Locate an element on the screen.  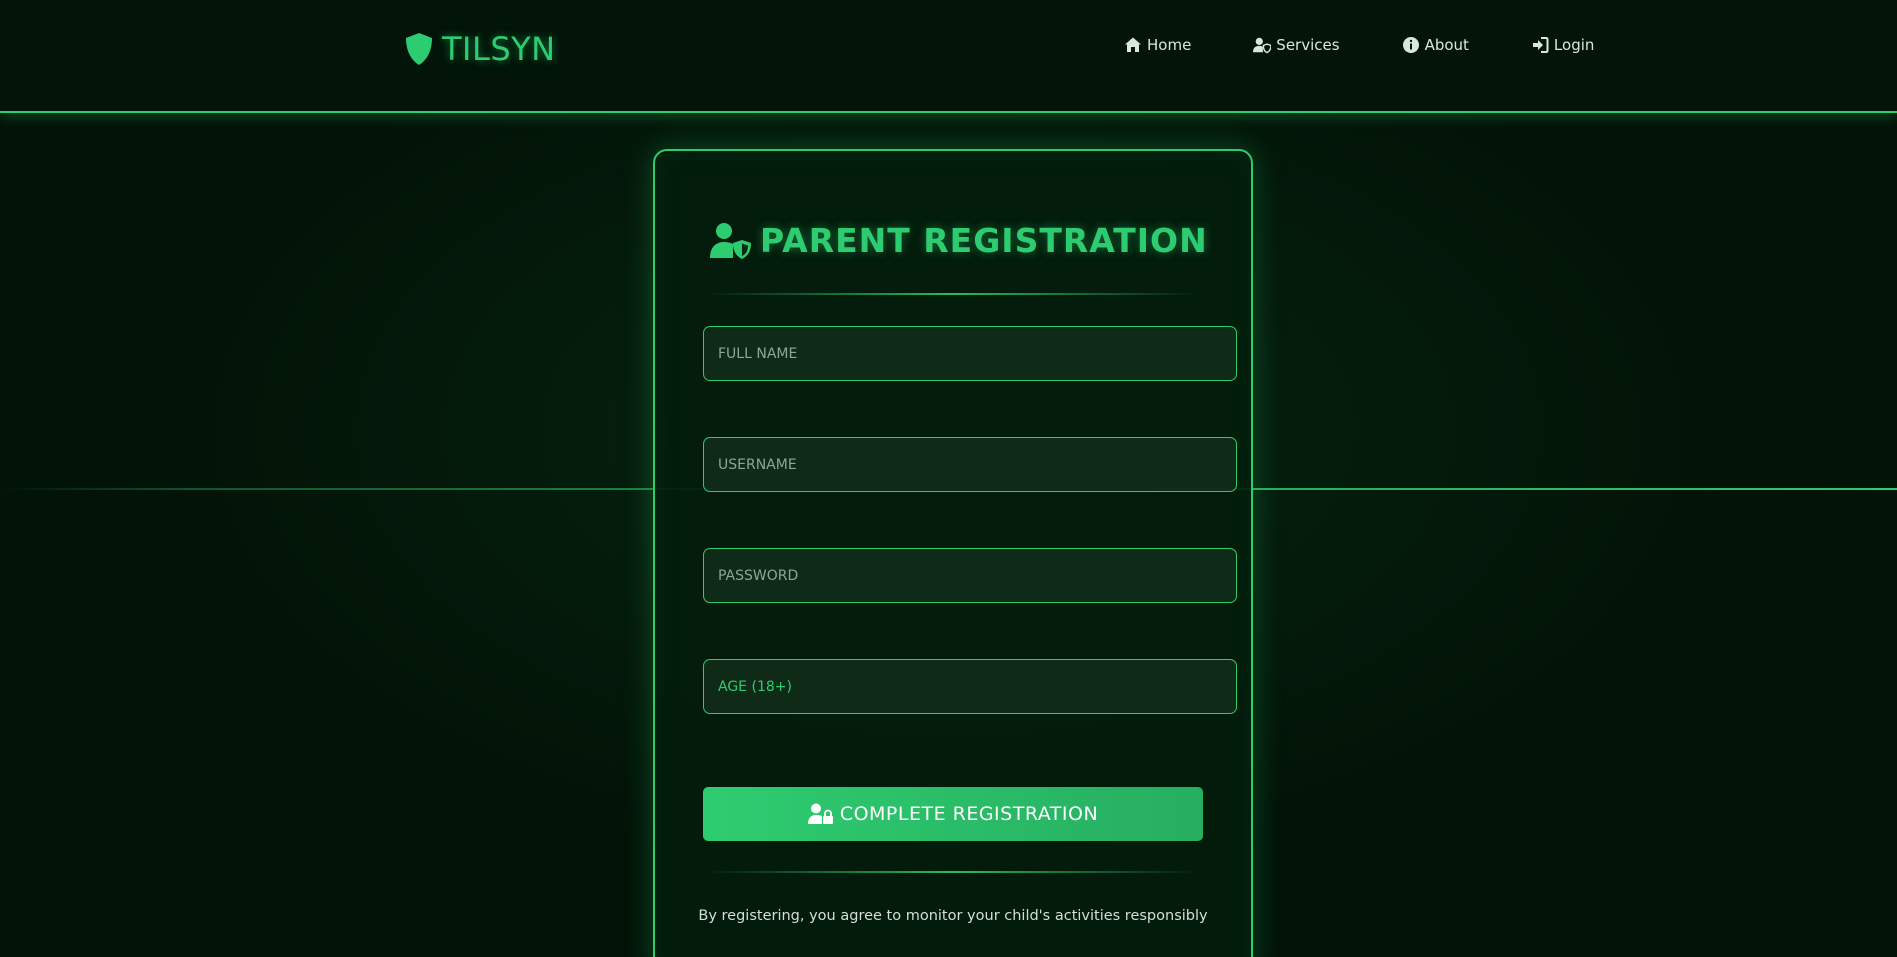
nav-item-services: Services is located at coordinates (1296, 45).